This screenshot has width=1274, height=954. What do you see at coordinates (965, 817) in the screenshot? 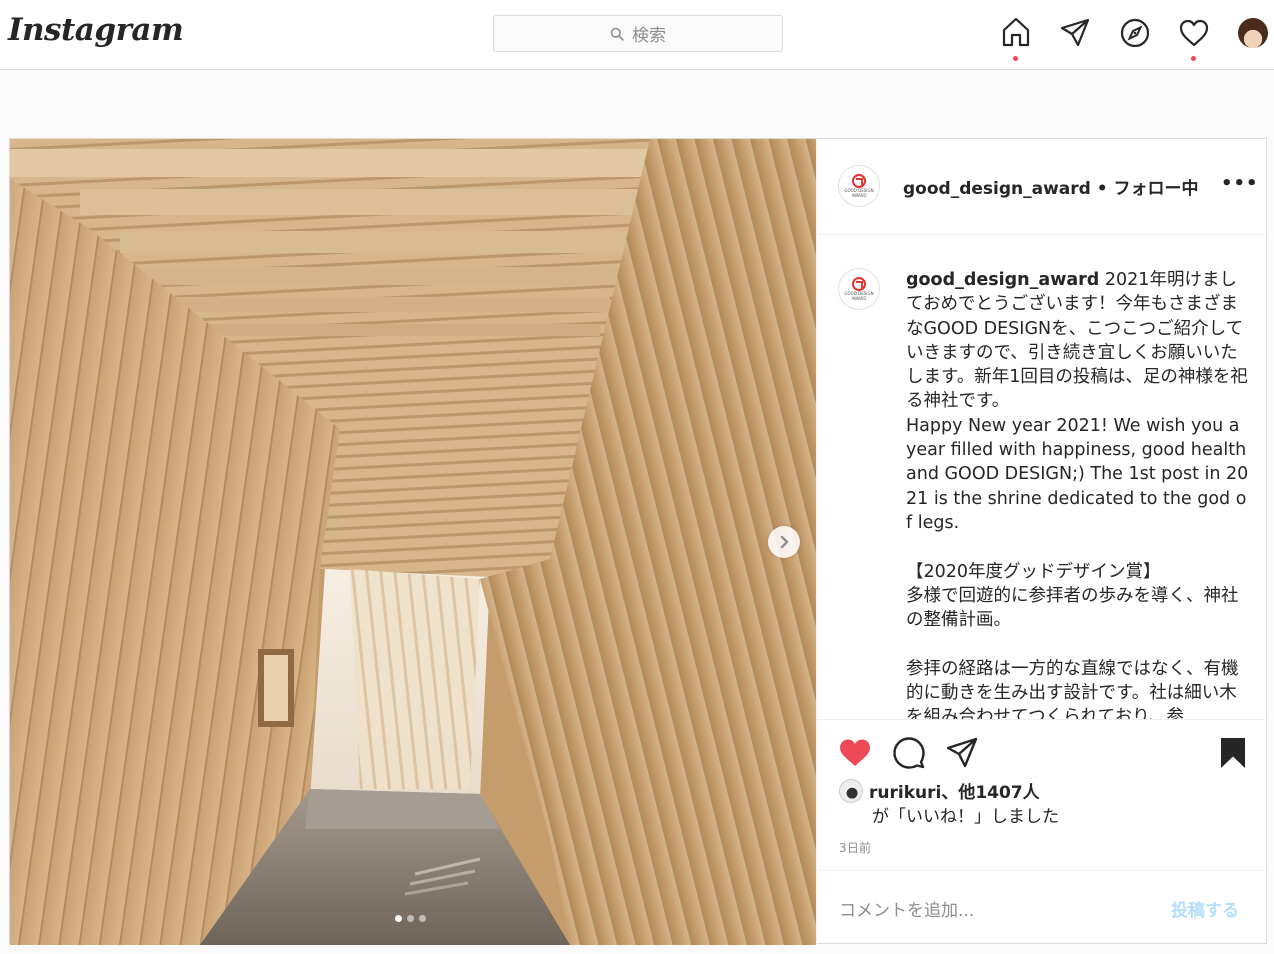
I see `likes-suffix: が「いいね！」しました` at bounding box center [965, 817].